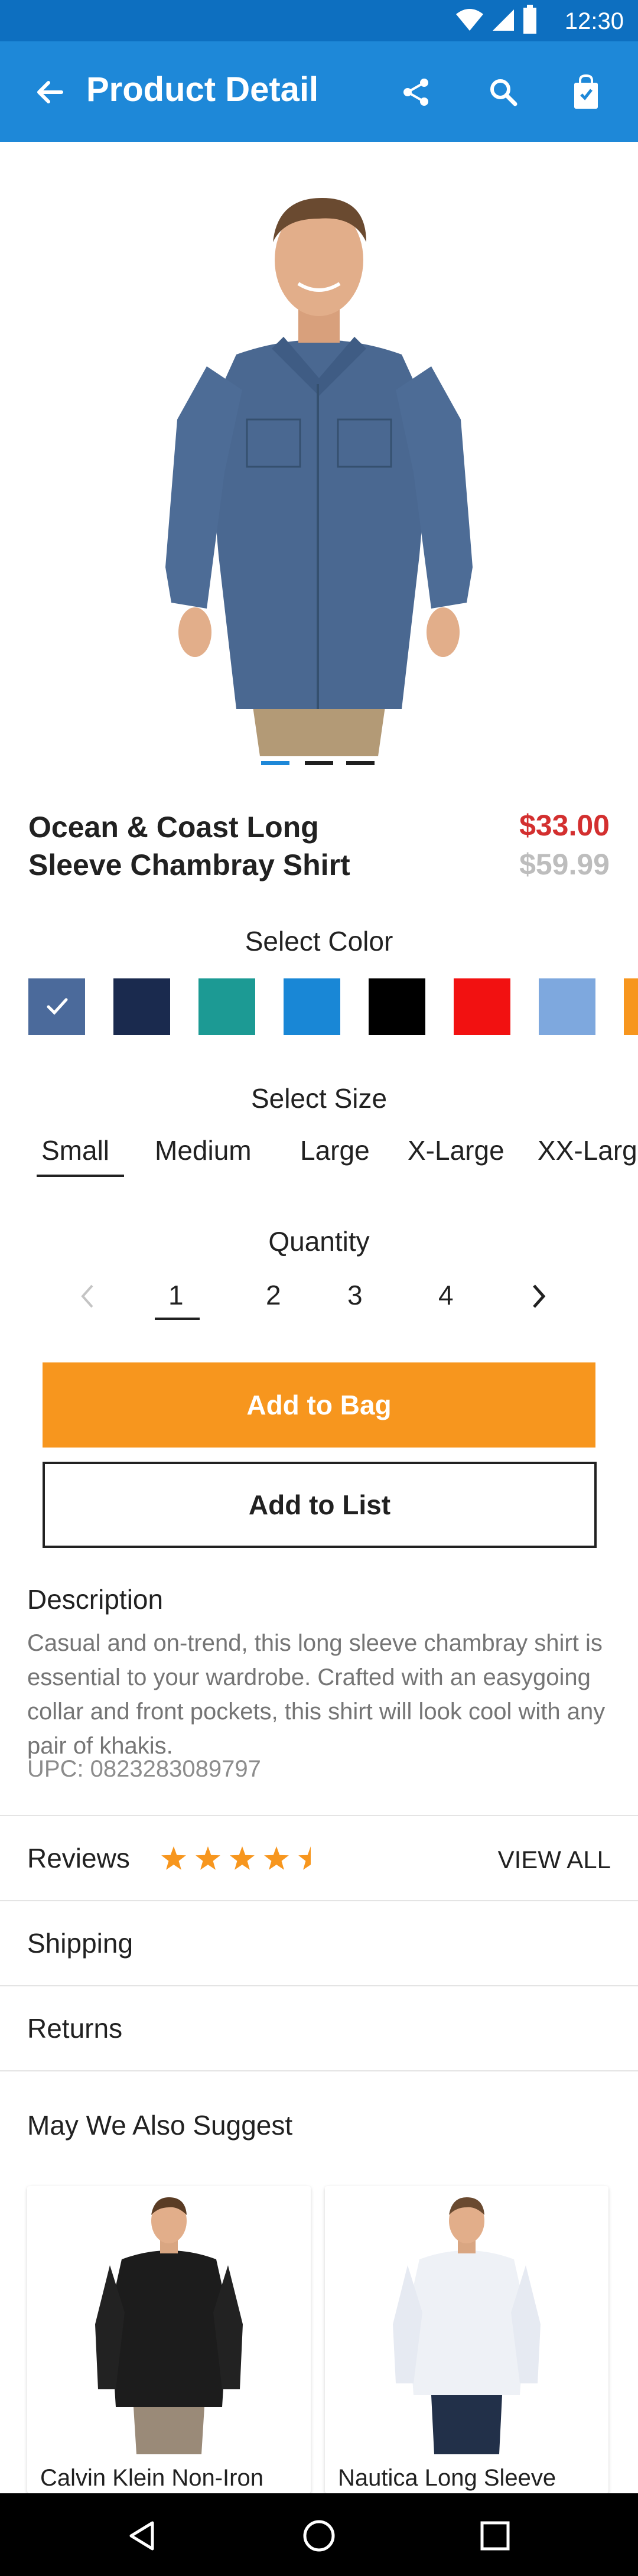  I want to click on star-rating, so click(245, 1859).